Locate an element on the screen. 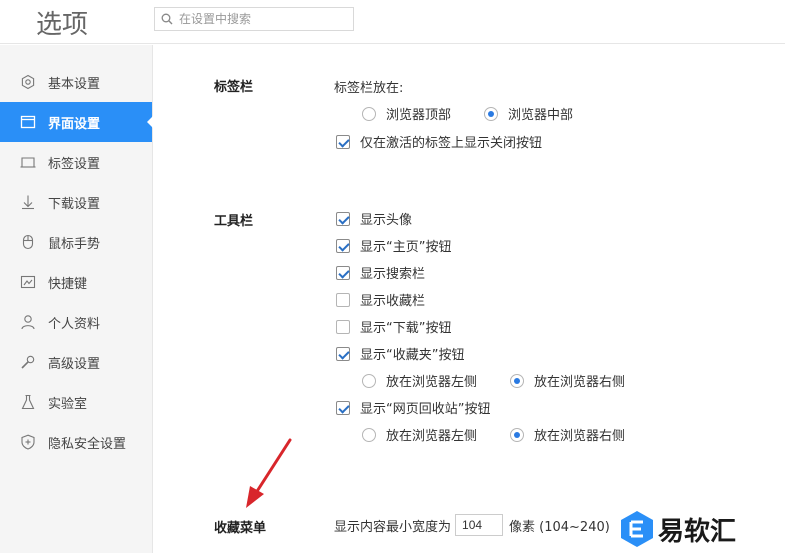 The width and height of the screenshot is (785, 553). sidebar-item-privacy: 隐私安全设置 is located at coordinates (76, 442).